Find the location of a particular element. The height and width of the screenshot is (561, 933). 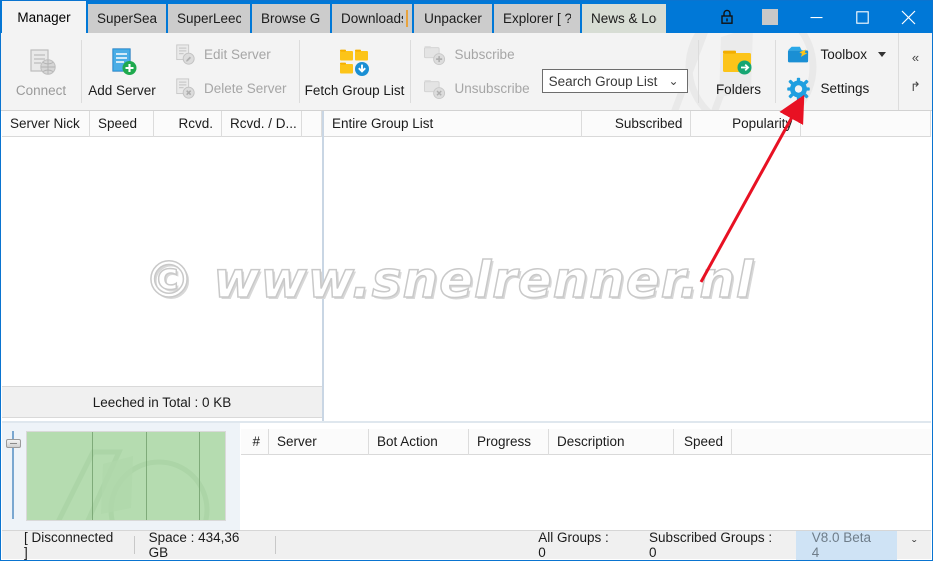

gear-icon is located at coordinates (799, 88).